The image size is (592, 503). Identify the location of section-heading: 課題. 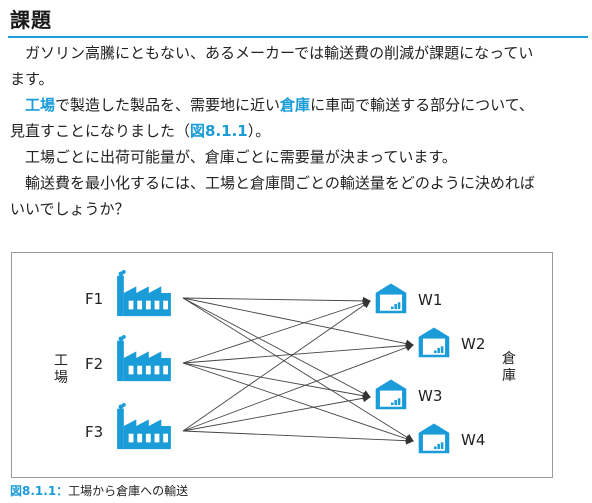
(298, 20).